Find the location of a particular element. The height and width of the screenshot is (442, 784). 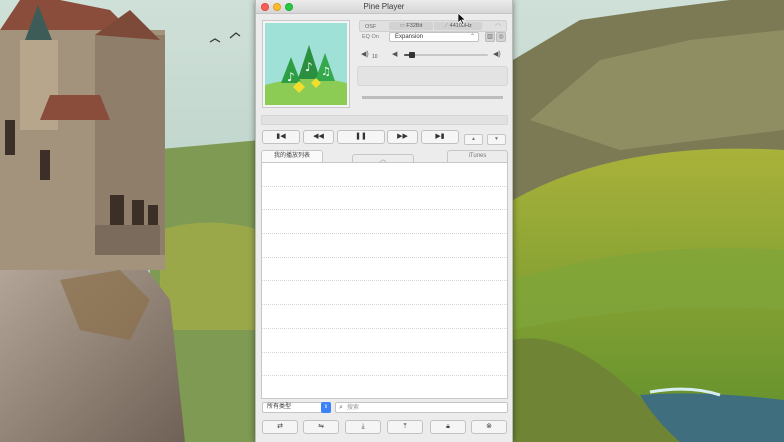

shuffle-button: ⇋ is located at coordinates (321, 427).